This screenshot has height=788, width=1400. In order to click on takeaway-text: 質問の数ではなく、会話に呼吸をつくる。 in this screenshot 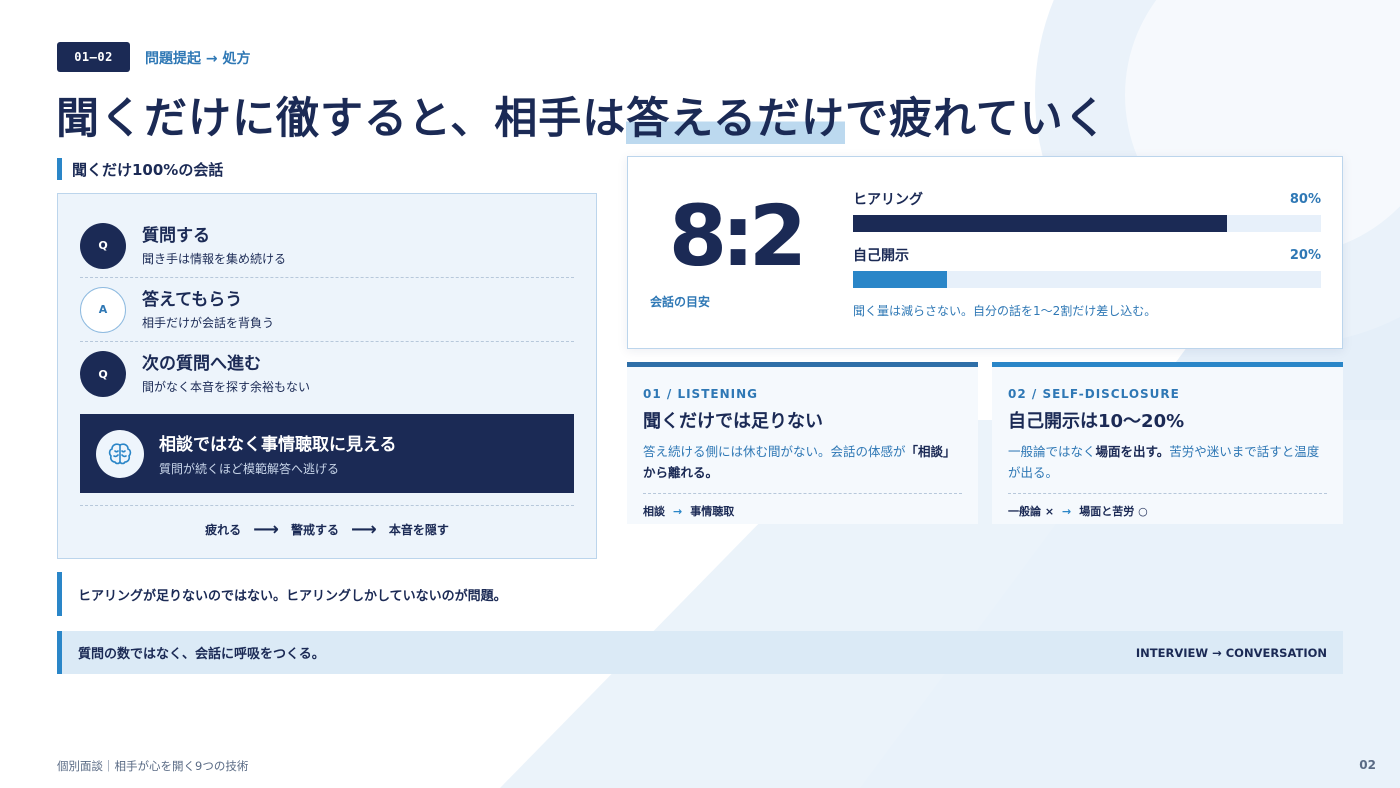, I will do `click(201, 654)`.